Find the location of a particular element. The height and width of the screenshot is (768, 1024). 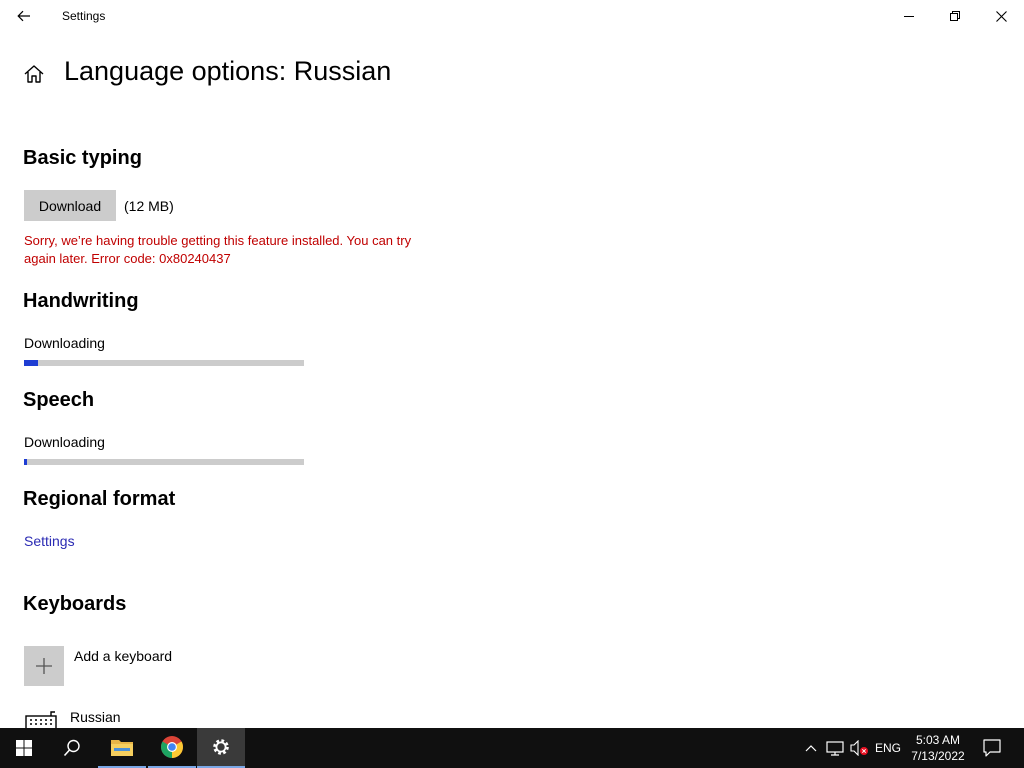

clock-time: 5:03 AM is located at coordinates (938, 740).